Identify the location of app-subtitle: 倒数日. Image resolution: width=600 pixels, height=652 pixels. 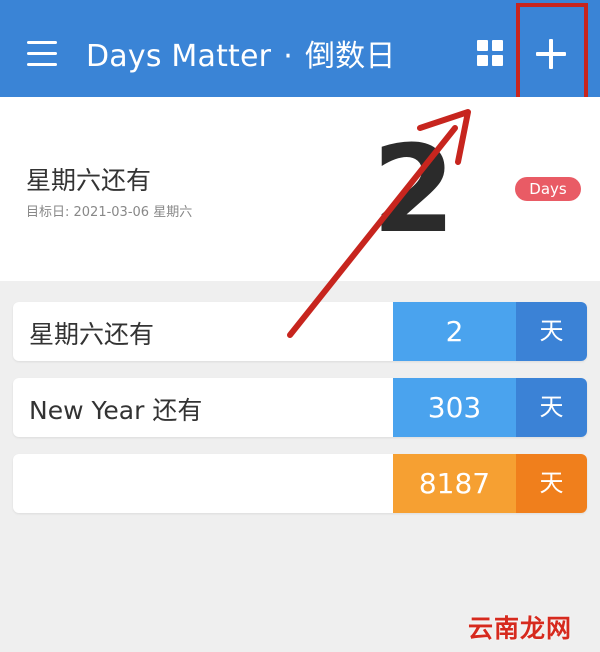
(350, 56).